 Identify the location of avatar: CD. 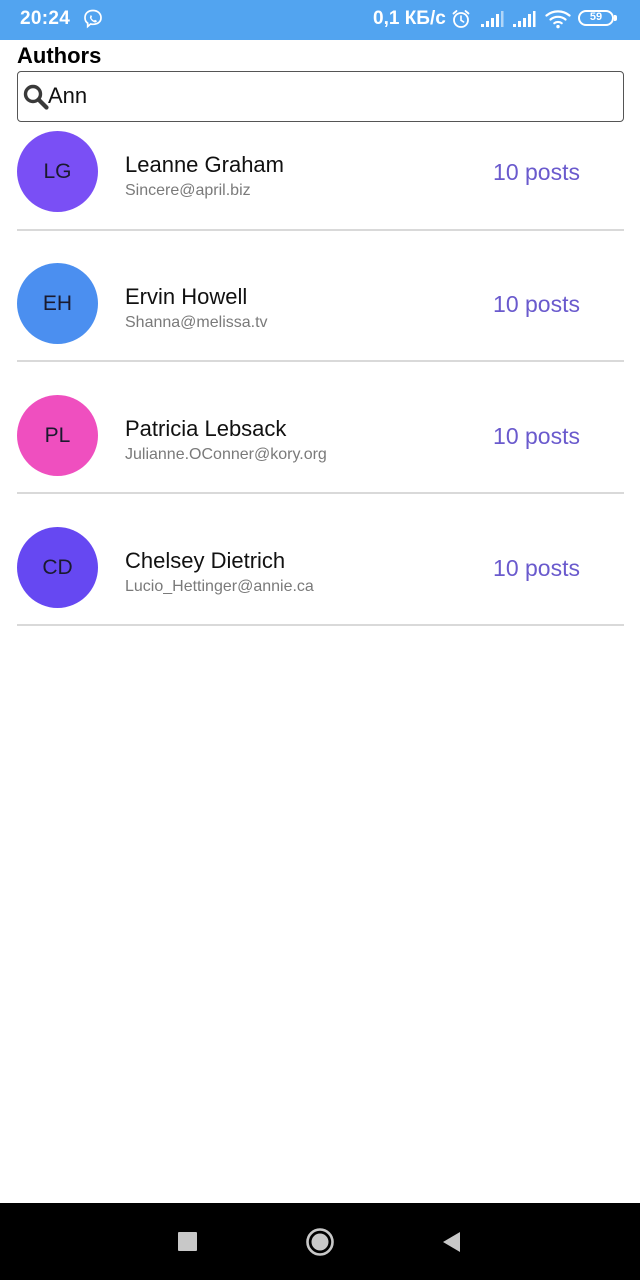
(57, 567).